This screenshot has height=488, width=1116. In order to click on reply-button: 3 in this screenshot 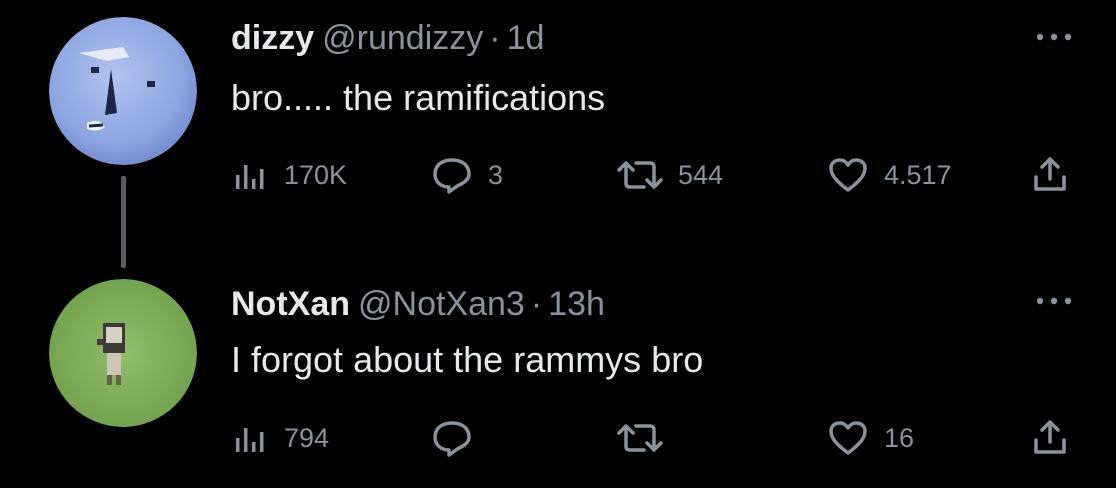, I will do `click(466, 175)`.